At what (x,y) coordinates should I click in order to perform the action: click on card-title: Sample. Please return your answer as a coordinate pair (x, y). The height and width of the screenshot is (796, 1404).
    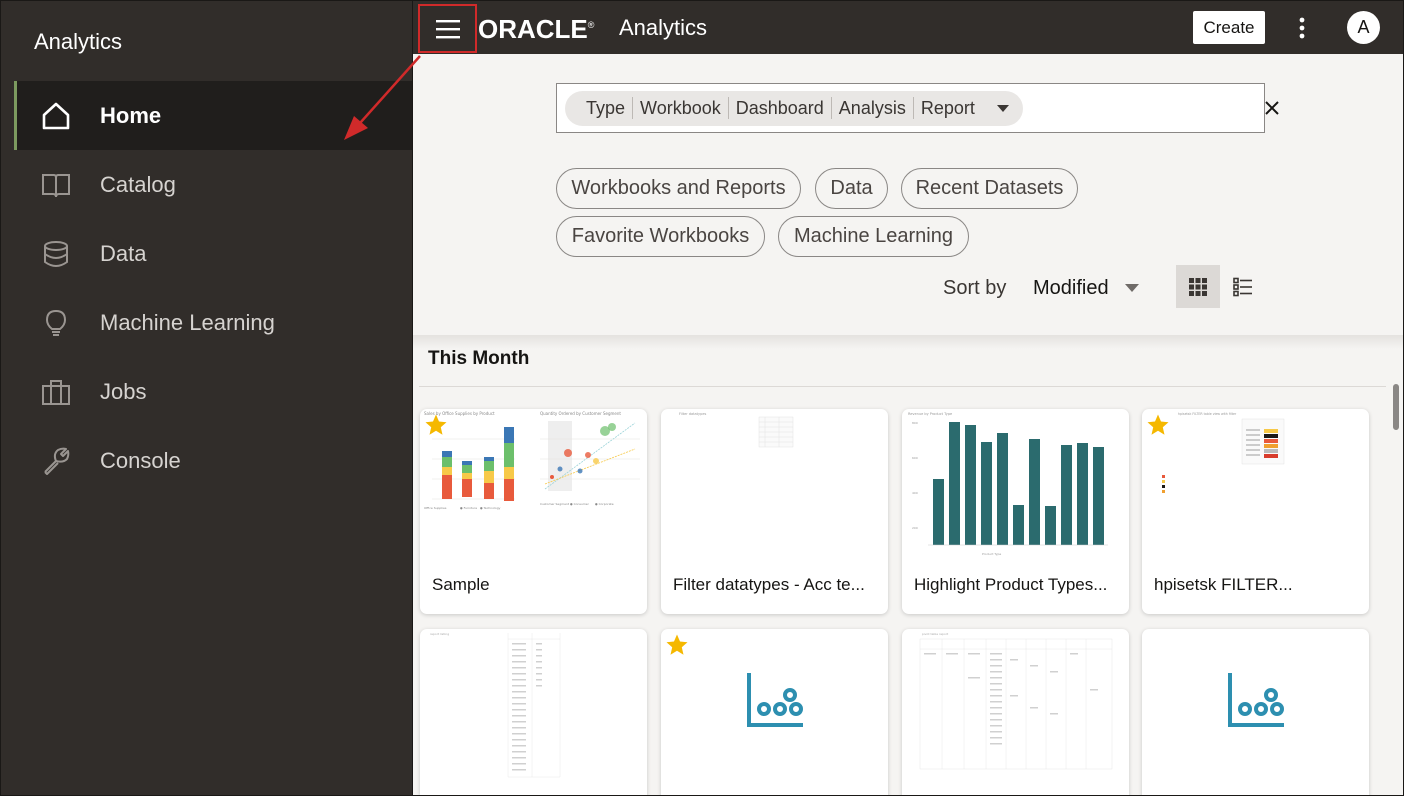
    Looking at the image, I should click on (461, 584).